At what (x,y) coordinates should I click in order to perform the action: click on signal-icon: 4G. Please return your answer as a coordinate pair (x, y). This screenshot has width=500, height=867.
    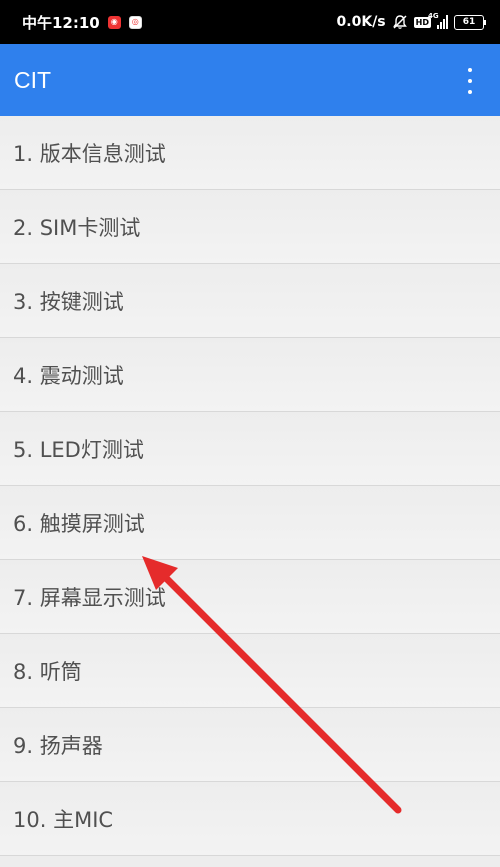
    Looking at the image, I should click on (438, 20).